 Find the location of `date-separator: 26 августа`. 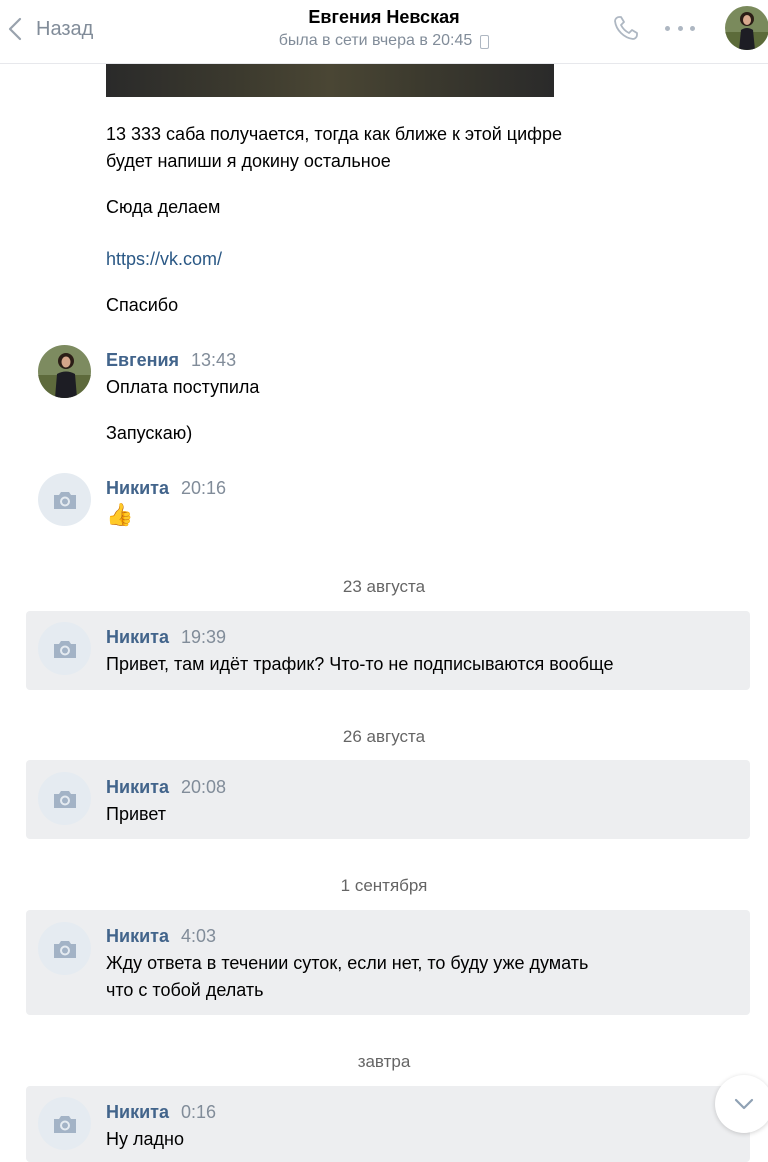

date-separator: 26 августа is located at coordinates (384, 736).